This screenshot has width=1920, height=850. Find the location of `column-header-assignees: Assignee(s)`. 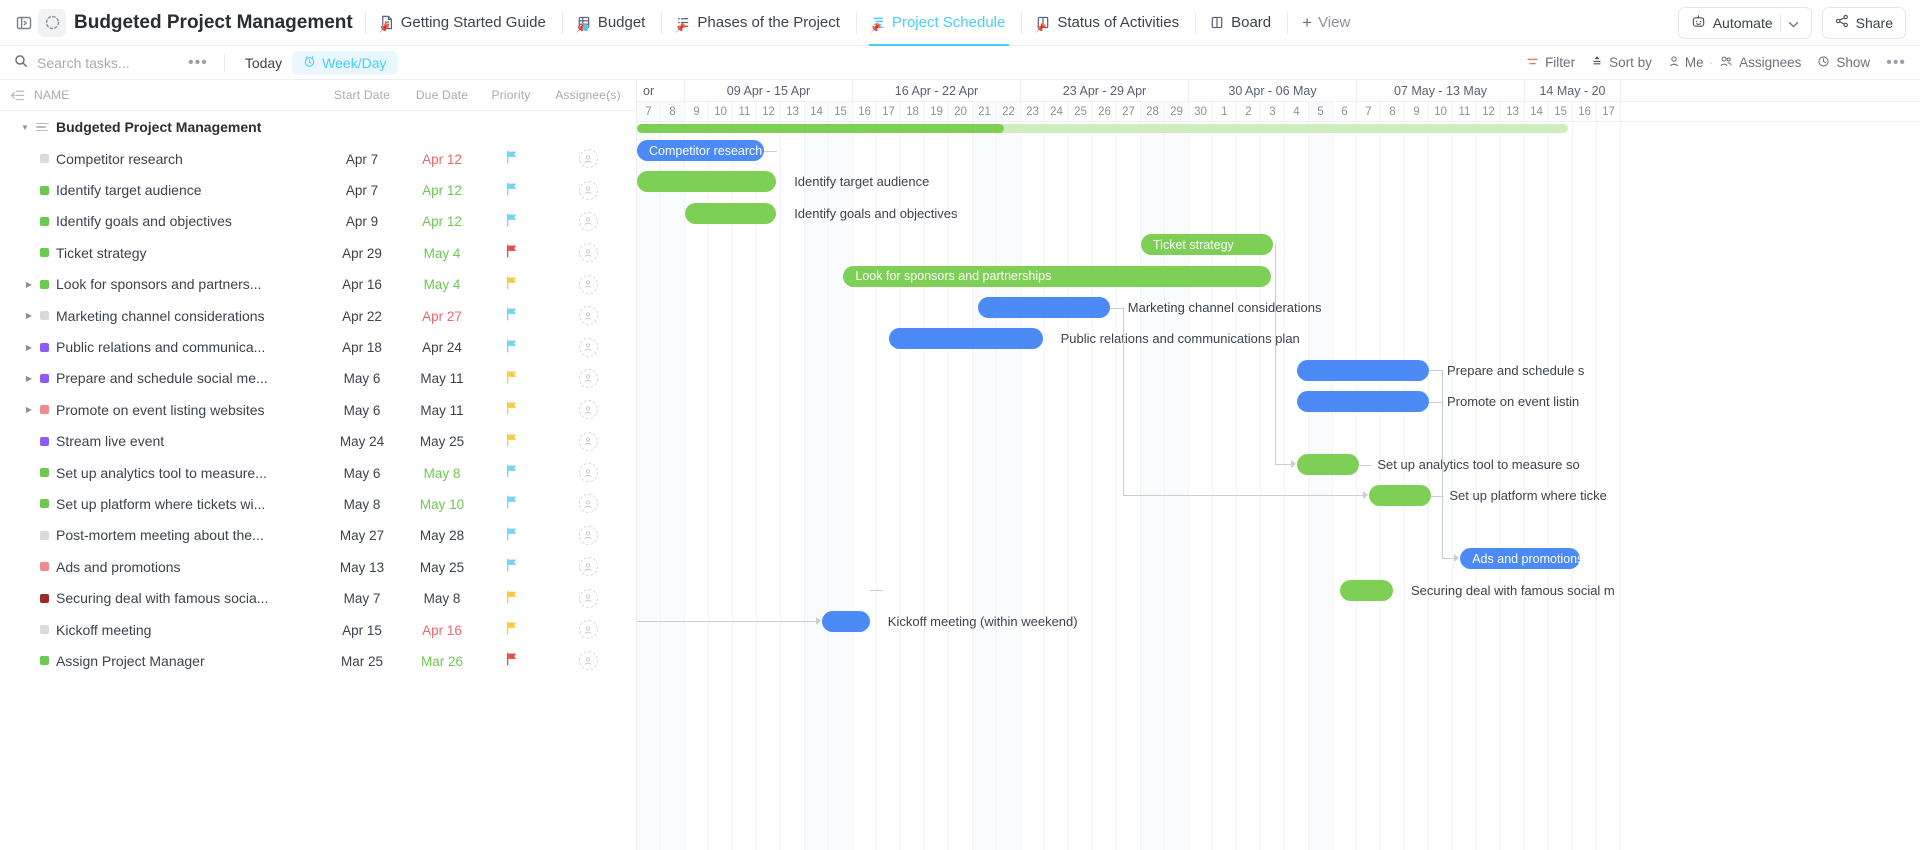

column-header-assignees: Assignee(s) is located at coordinates (588, 95).